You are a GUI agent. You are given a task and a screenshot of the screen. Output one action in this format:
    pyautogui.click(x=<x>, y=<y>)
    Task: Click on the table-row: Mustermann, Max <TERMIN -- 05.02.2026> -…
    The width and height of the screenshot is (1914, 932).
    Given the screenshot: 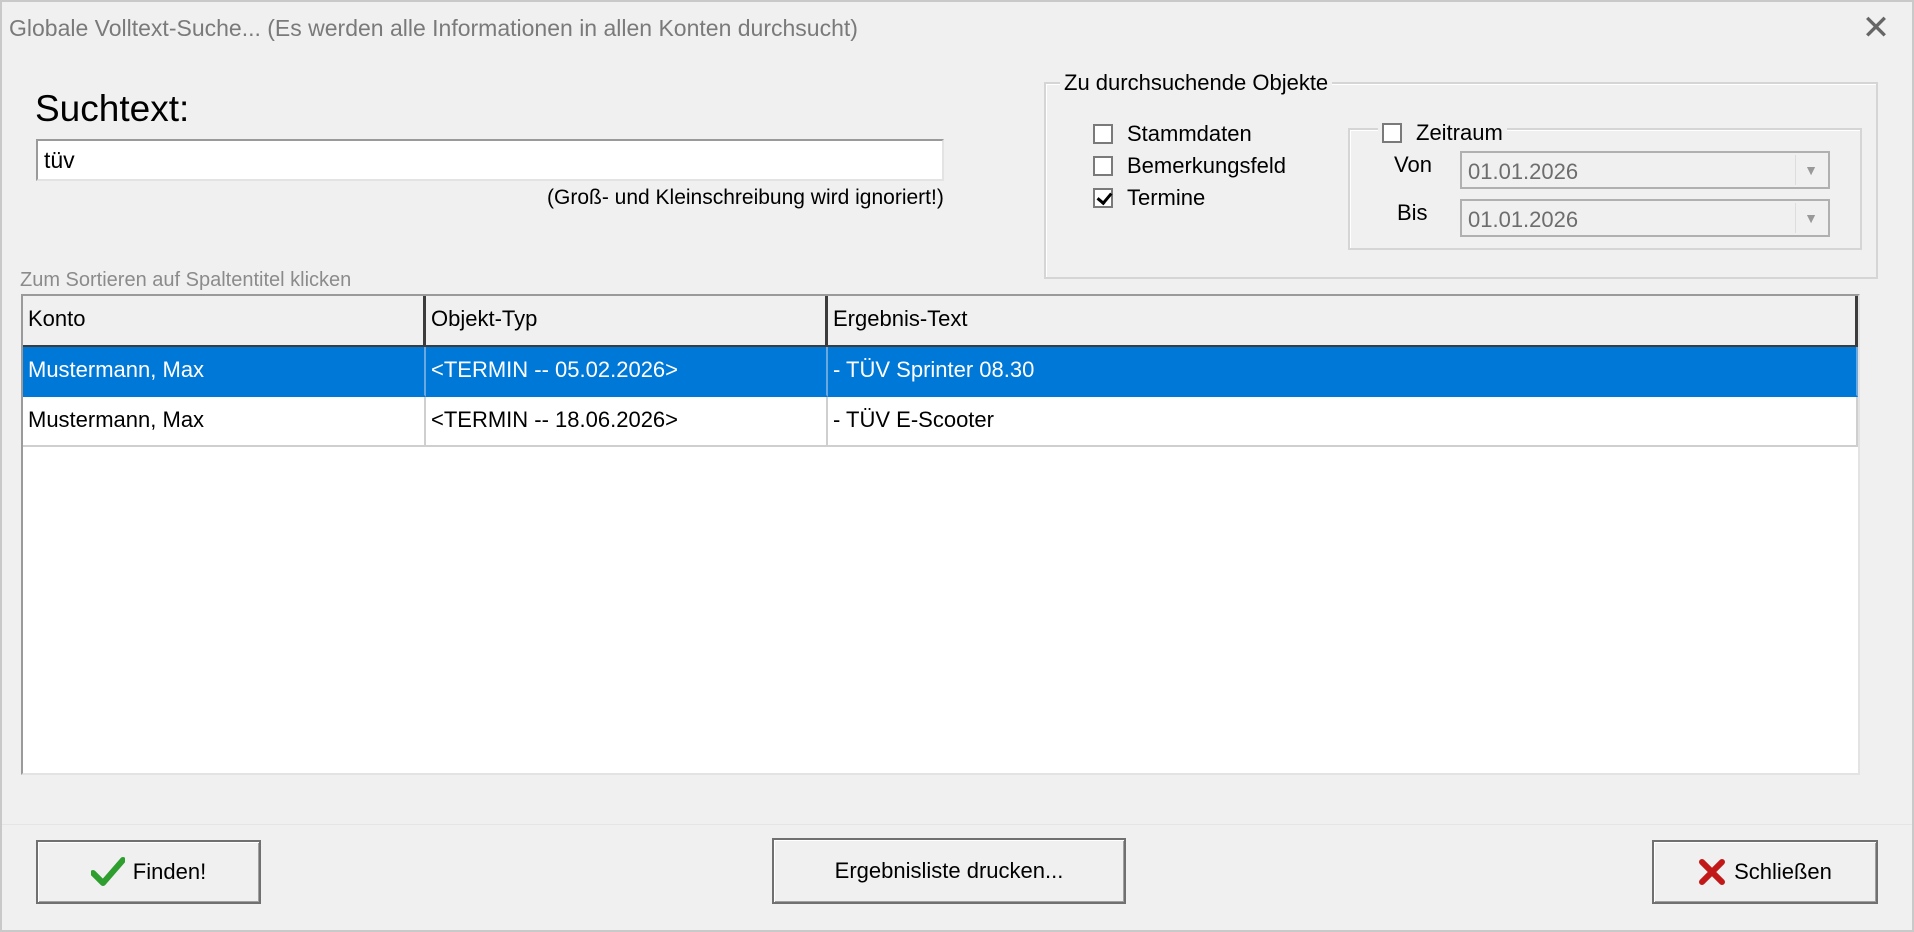 What is the action you would take?
    pyautogui.click(x=940, y=372)
    